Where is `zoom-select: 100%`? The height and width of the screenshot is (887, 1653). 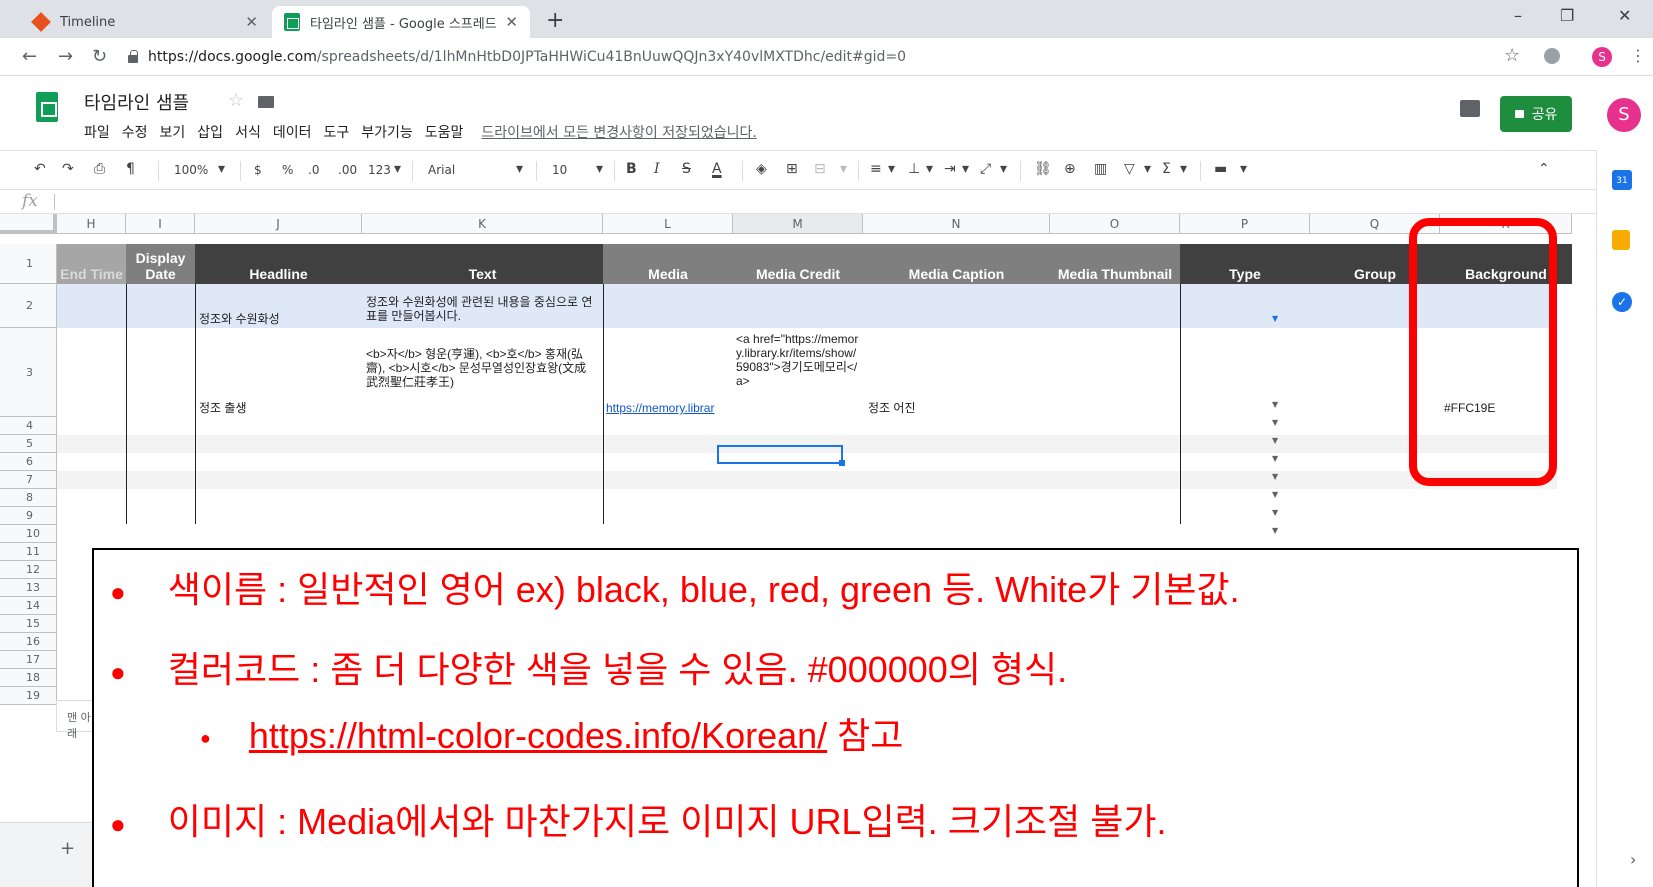
zoom-select: 100% is located at coordinates (191, 170).